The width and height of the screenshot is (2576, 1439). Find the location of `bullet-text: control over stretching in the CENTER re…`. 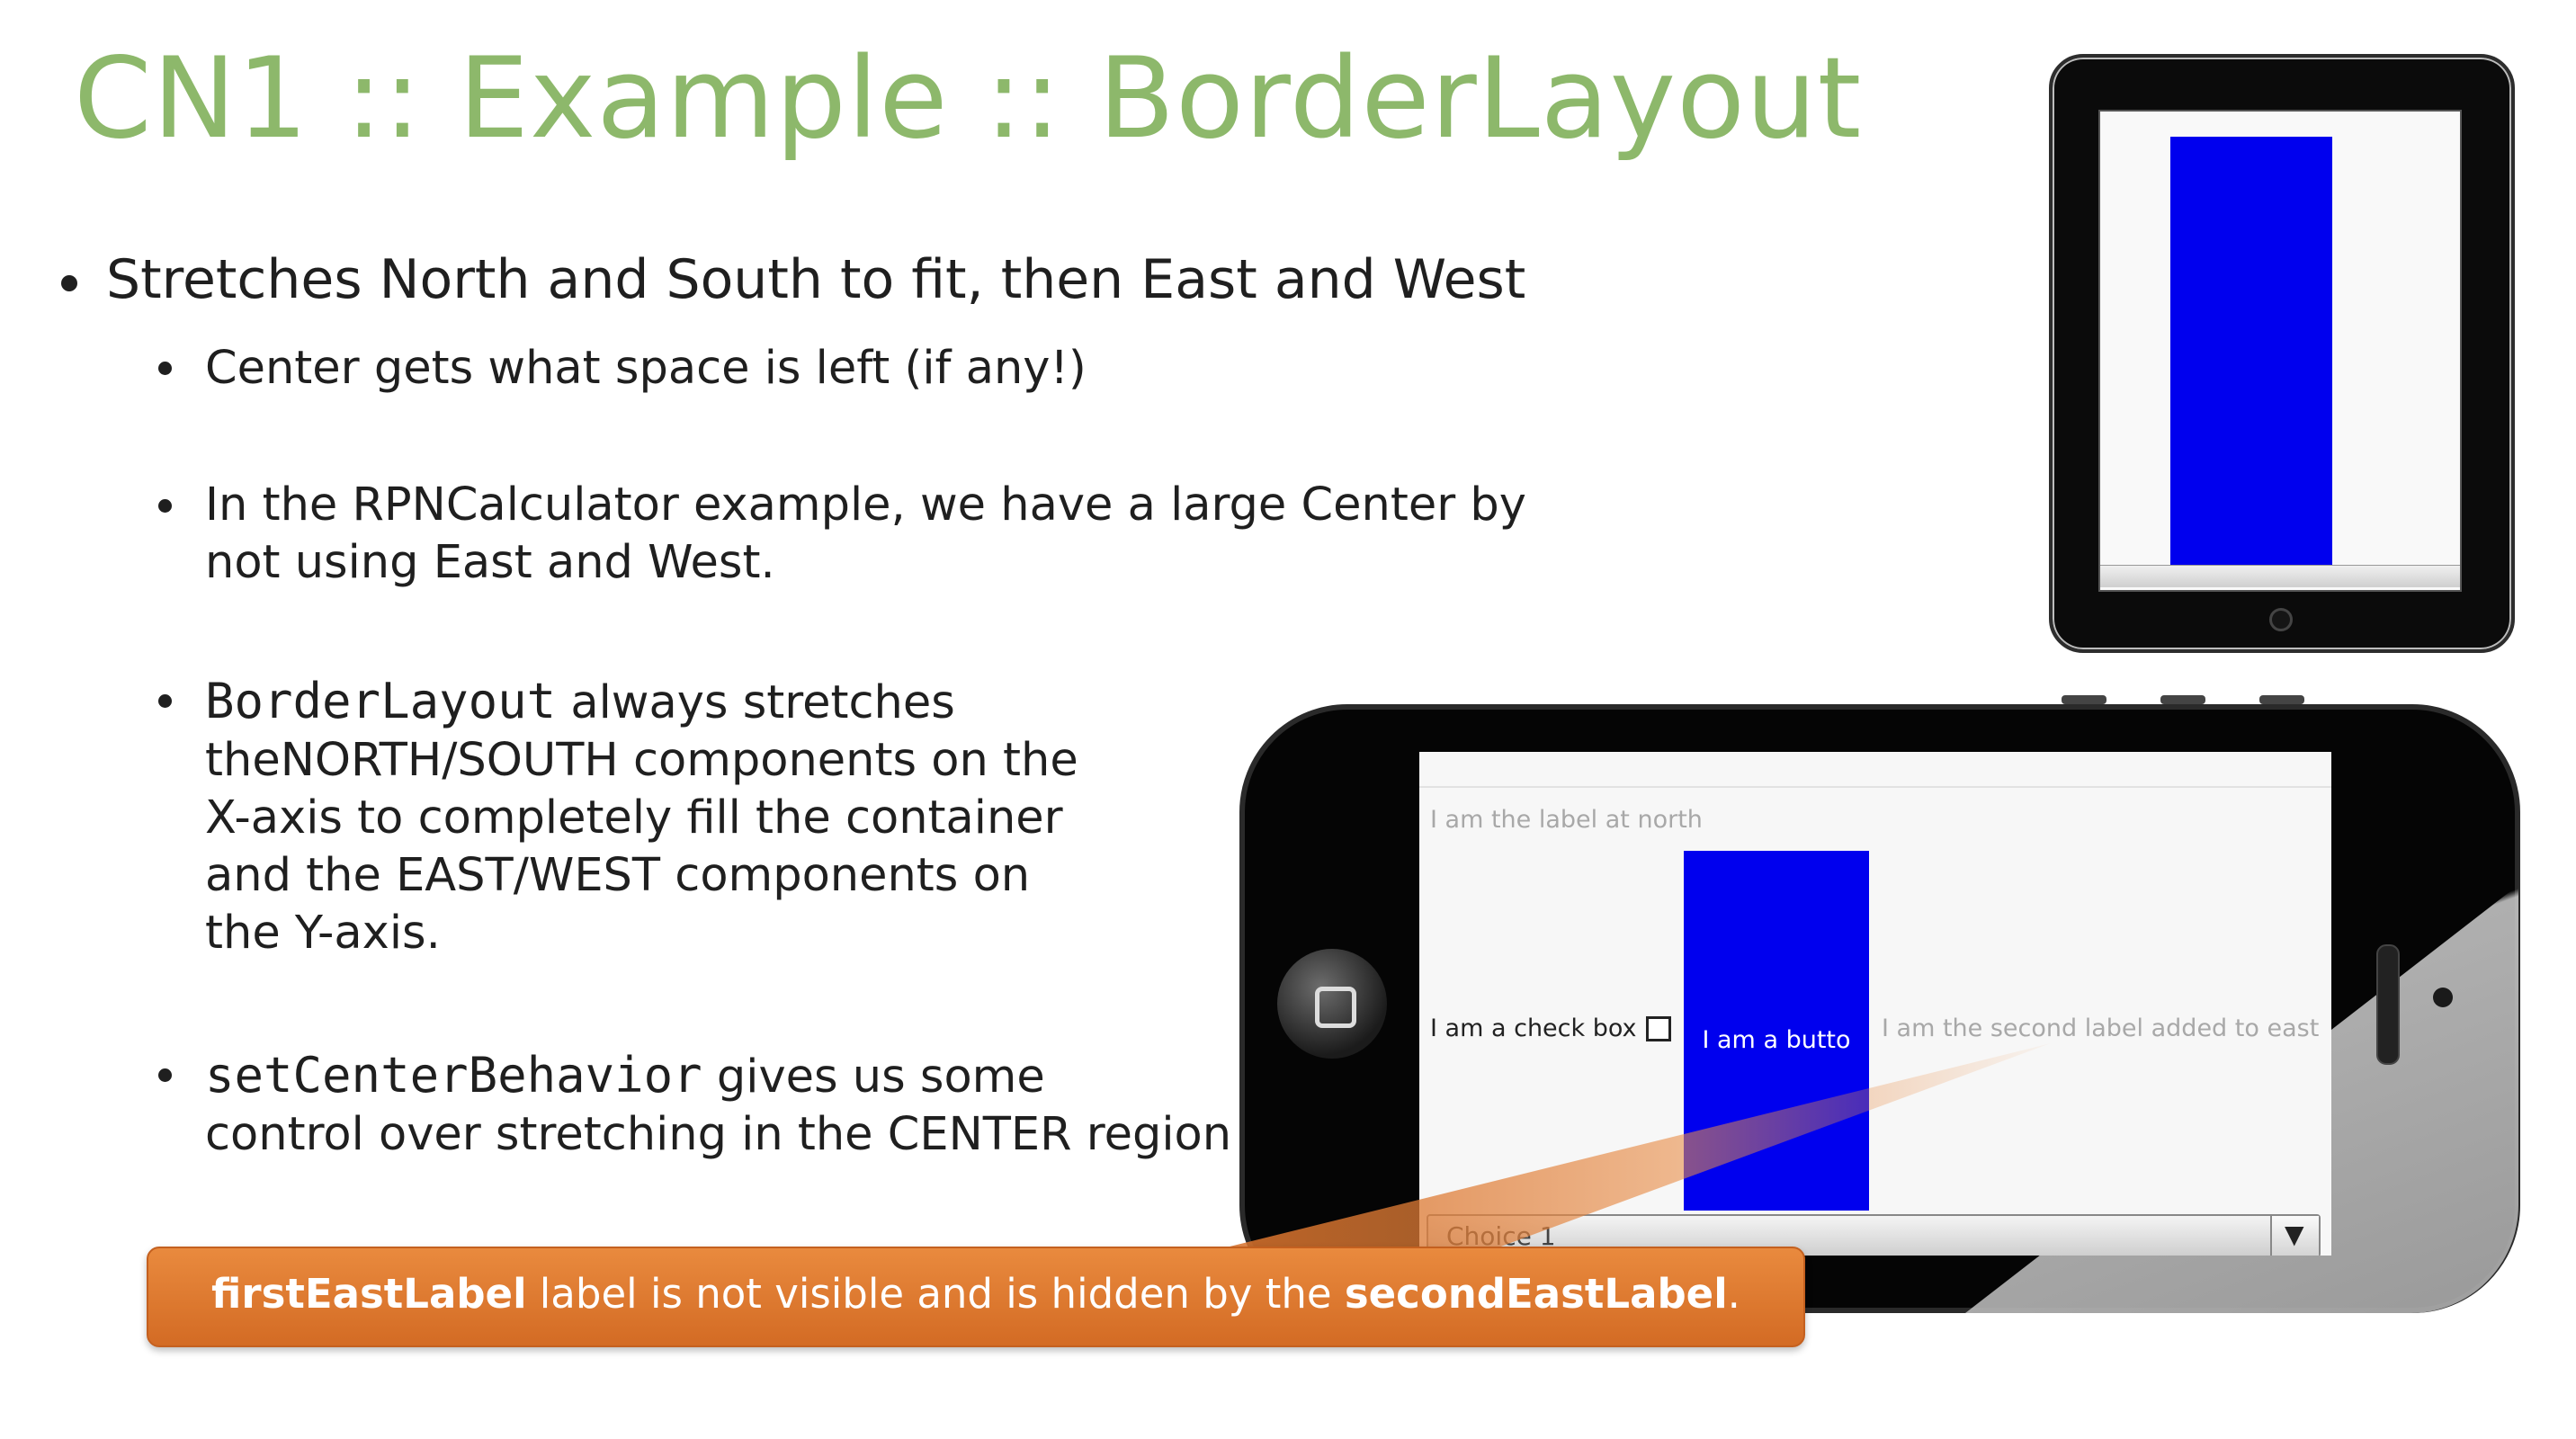

bullet-text: control over stretching in the CENTER re… is located at coordinates (718, 1135).